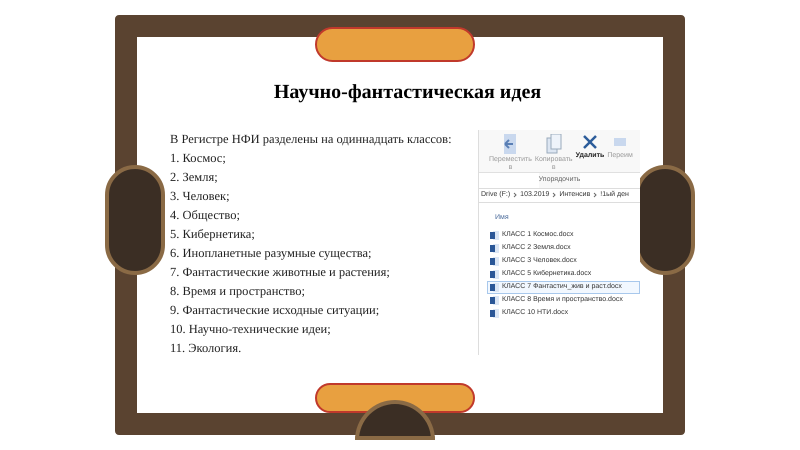 The height and width of the screenshot is (450, 800). What do you see at coordinates (275, 310) in the screenshot?
I see `list-item: 9. Фантастические исходные ситуации;` at bounding box center [275, 310].